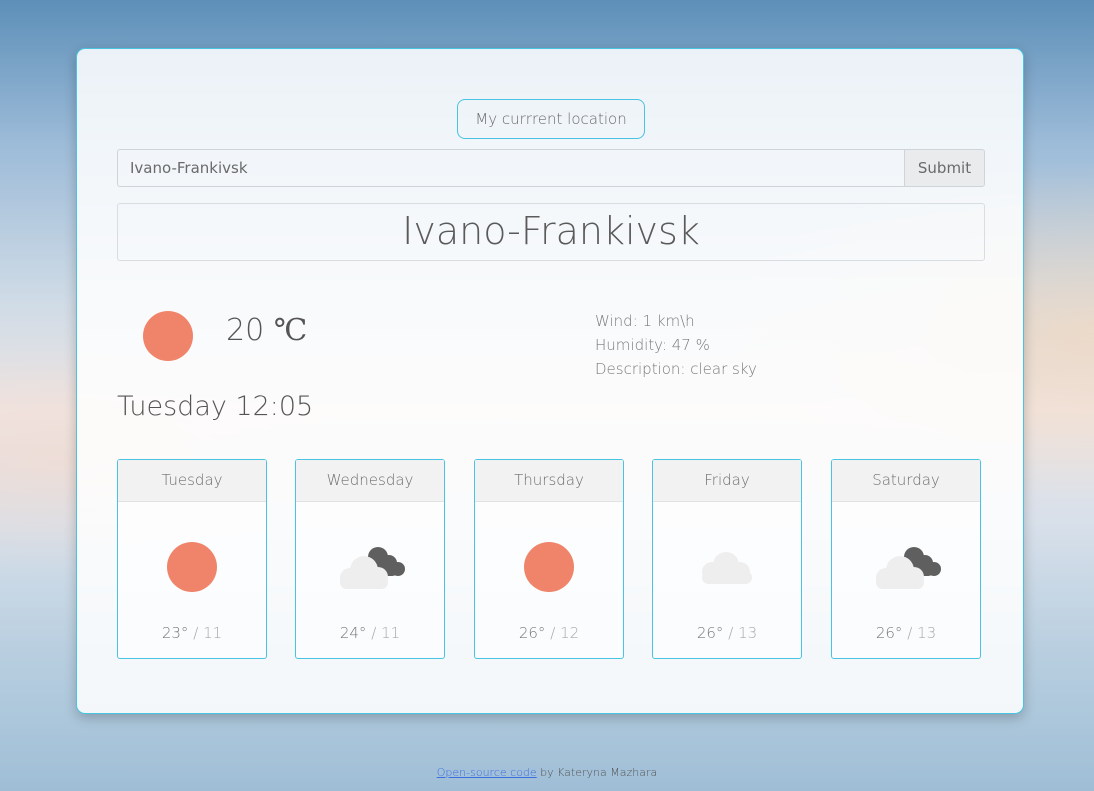 The height and width of the screenshot is (791, 1094). I want to click on forecast-card-thursday: Thursday 26° / 12, so click(549, 559).